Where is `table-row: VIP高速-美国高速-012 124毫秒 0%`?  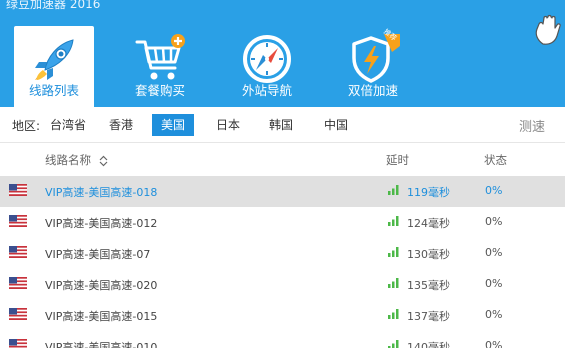
table-row: VIP高速-美国高速-012 124毫秒 0% is located at coordinates (282, 222).